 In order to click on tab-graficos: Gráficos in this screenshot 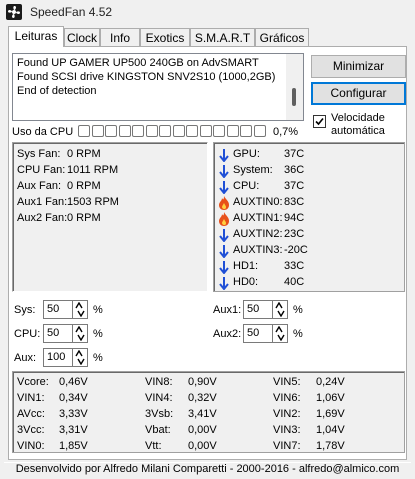, I will do `click(282, 37)`.